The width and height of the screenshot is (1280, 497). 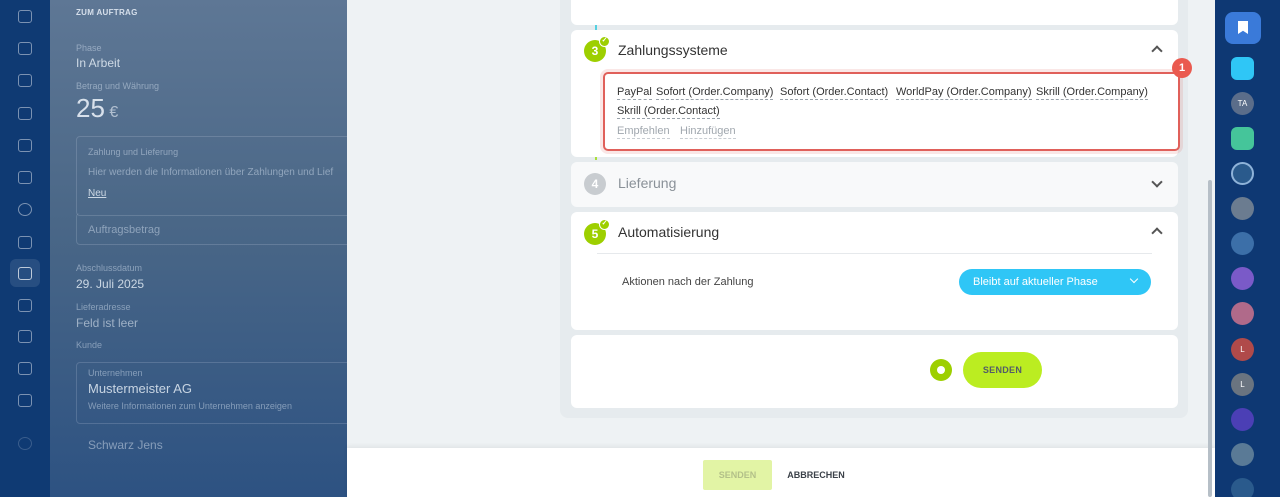 What do you see at coordinates (1242, 68) in the screenshot?
I see `chat-app-icon` at bounding box center [1242, 68].